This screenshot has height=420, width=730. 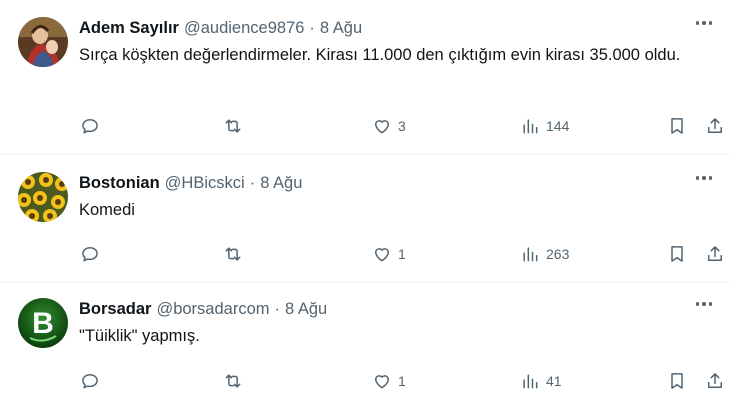 I want to click on like-button: 3, so click(x=389, y=126).